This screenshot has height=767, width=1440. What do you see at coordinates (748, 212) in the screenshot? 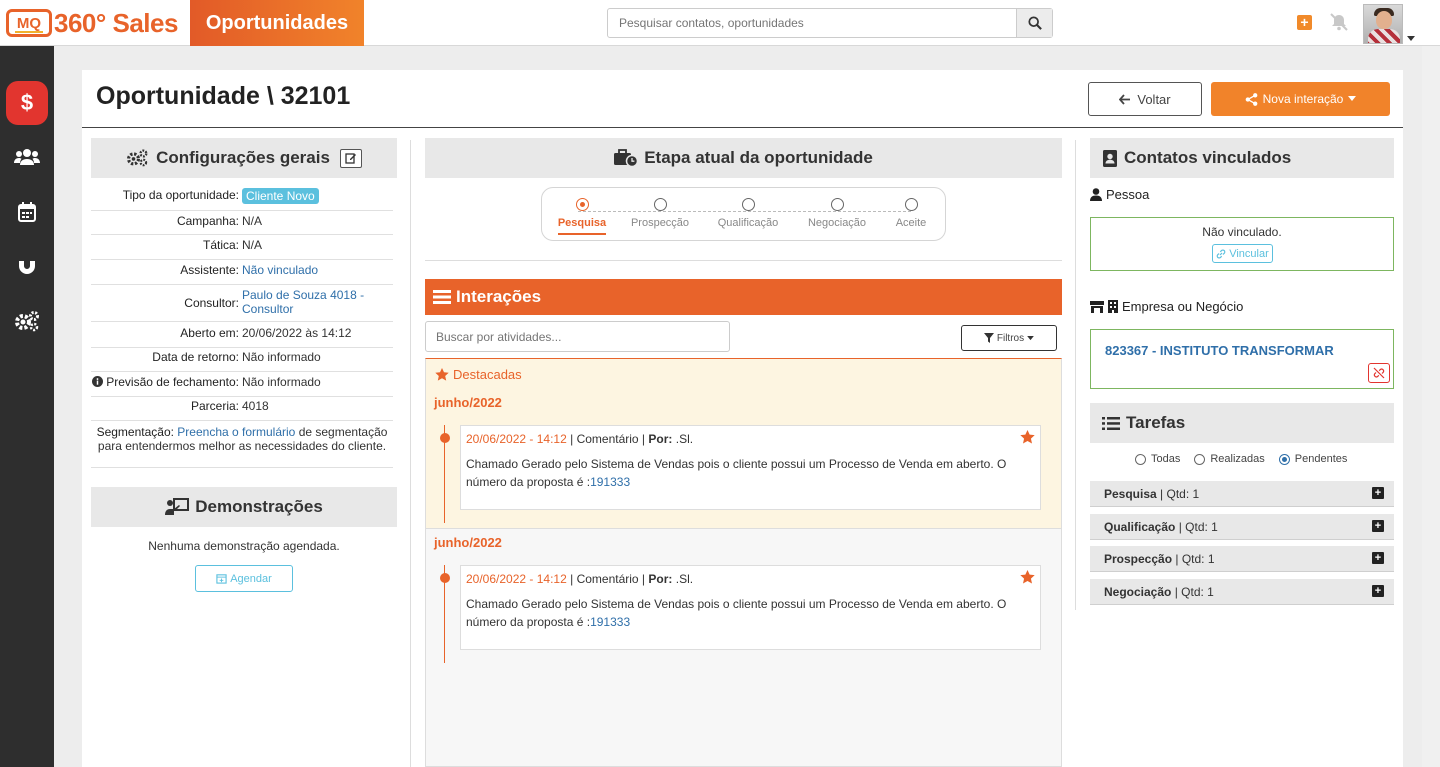
I see `step-qualificacao: Qualificação` at bounding box center [748, 212].